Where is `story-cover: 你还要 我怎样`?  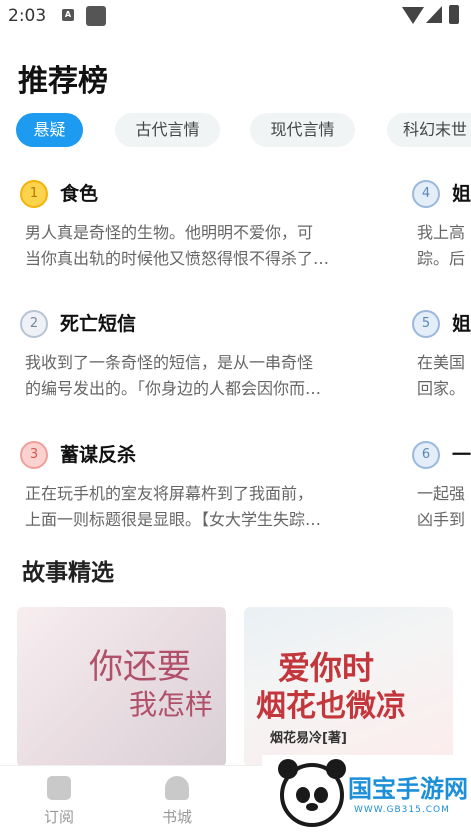 story-cover: 你还要 我怎样 is located at coordinates (121, 687).